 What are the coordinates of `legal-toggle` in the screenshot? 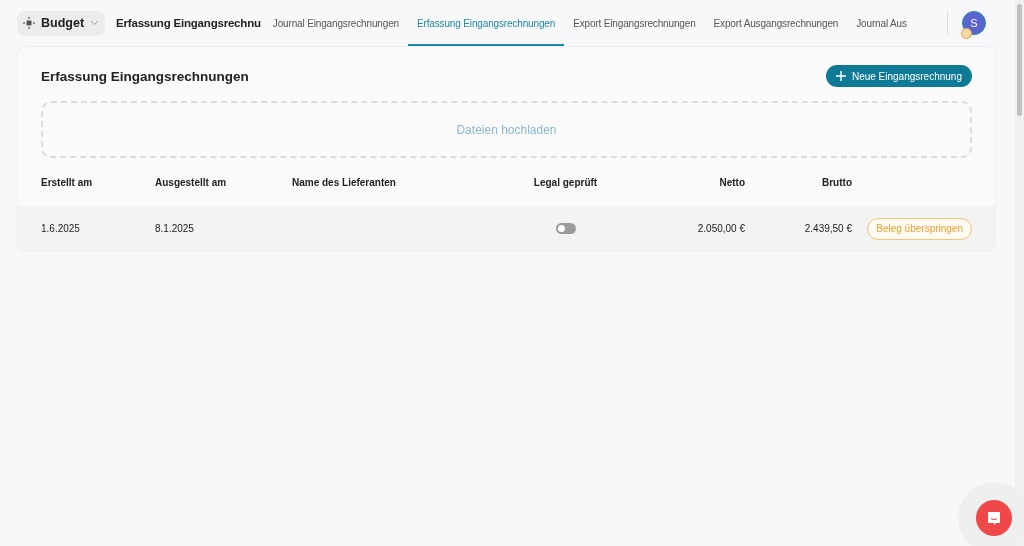 It's located at (565, 229).